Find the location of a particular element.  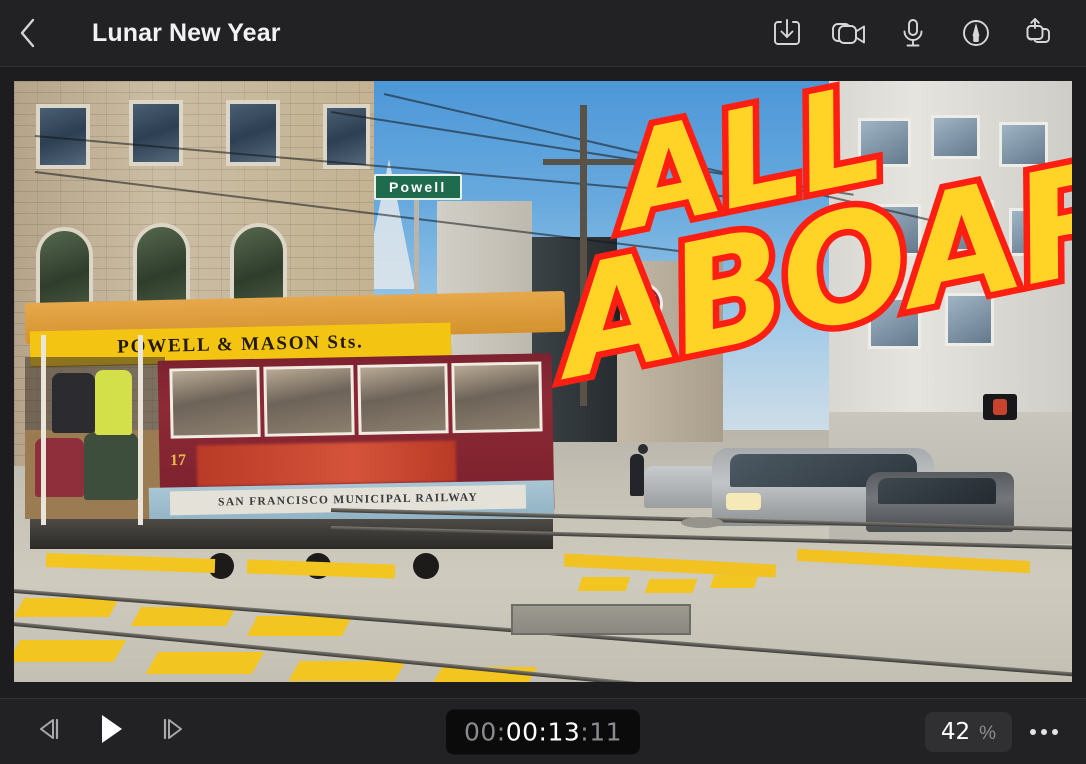

timecode-sep-2: : is located at coordinates (543, 731).